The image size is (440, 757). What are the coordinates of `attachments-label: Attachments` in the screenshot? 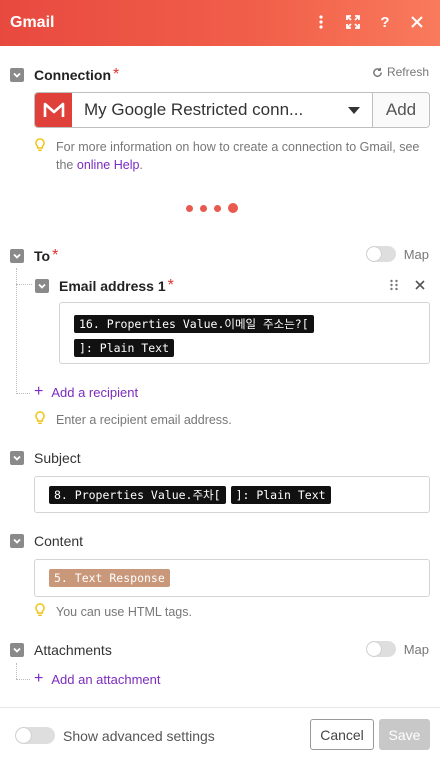 It's located at (73, 650).